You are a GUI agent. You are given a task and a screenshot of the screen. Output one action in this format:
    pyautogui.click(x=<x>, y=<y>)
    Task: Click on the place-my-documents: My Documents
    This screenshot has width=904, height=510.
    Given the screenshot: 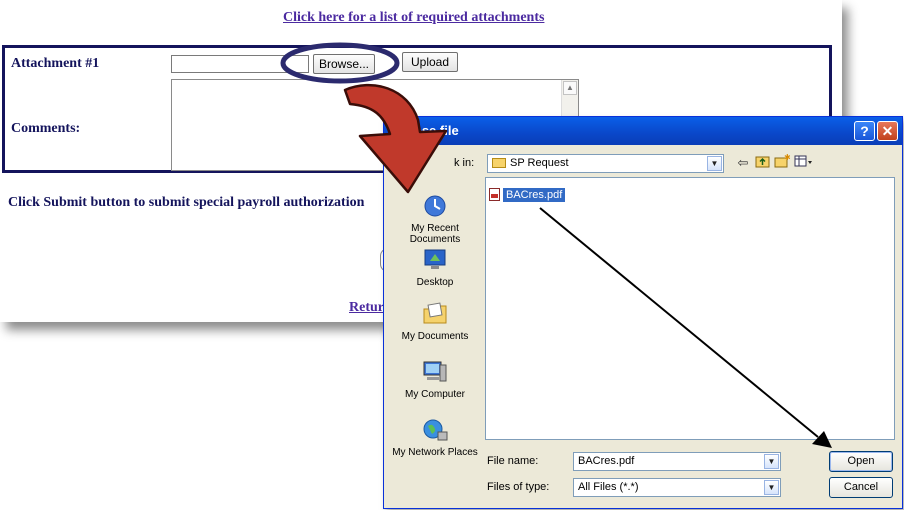 What is the action you would take?
    pyautogui.click(x=435, y=321)
    